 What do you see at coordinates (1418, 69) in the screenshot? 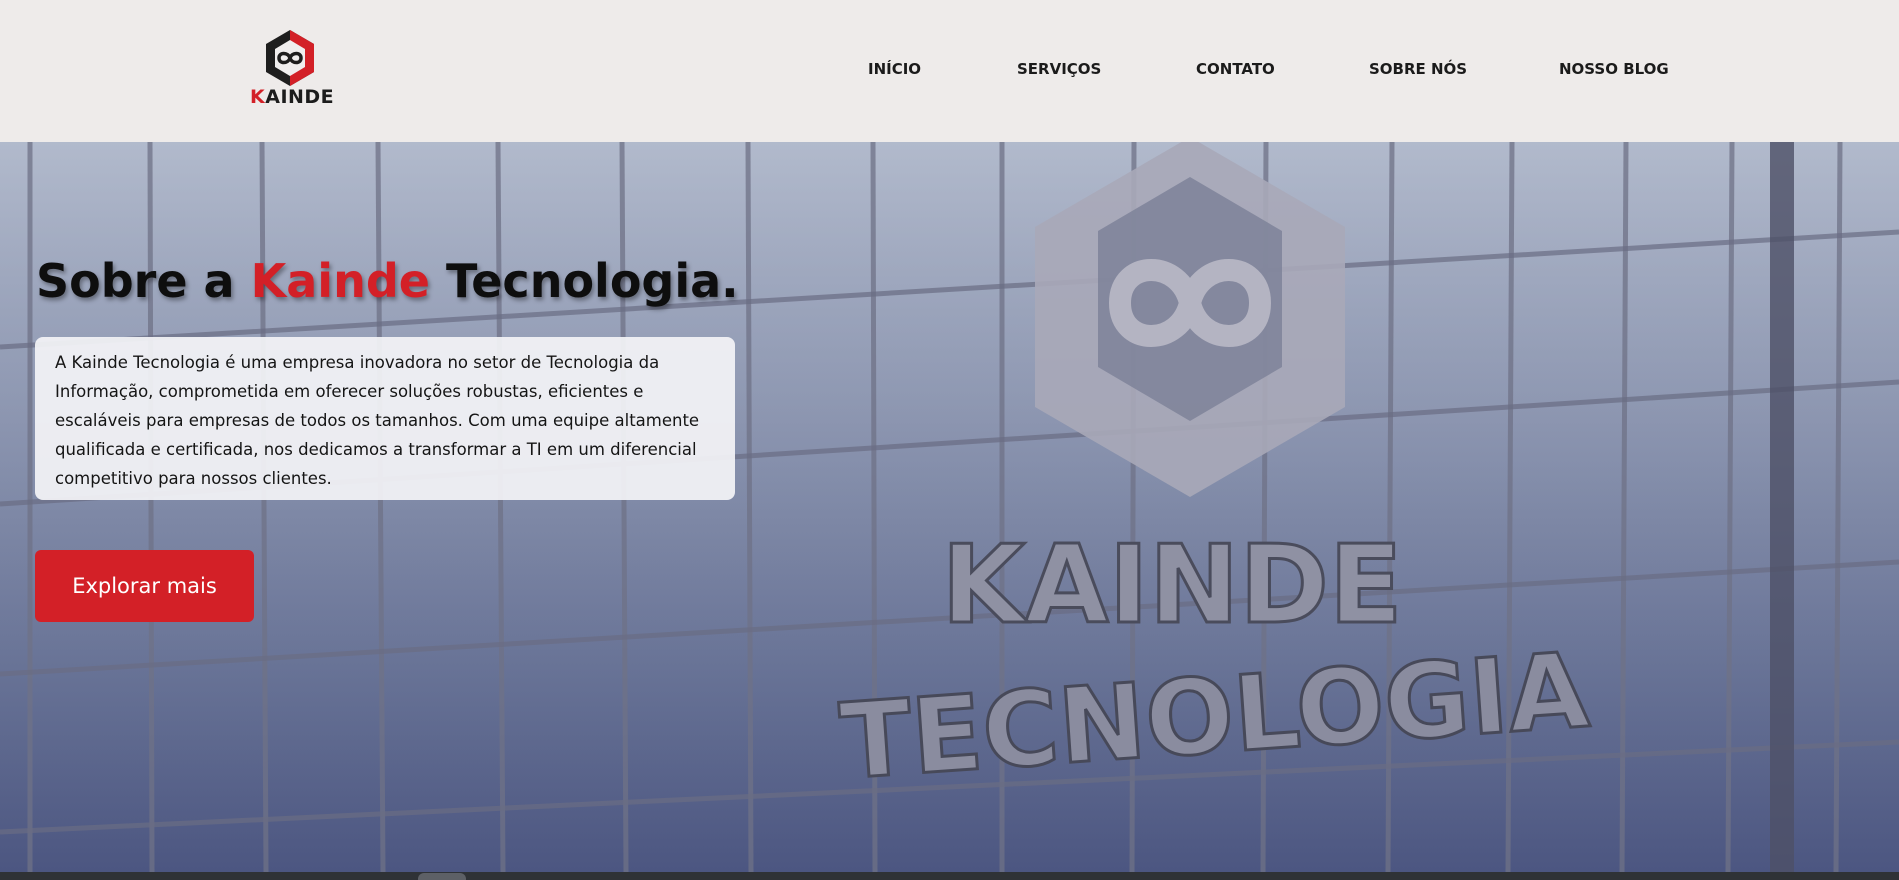
I see `nav-item-sobre-nos: SOBRE NÓS` at bounding box center [1418, 69].